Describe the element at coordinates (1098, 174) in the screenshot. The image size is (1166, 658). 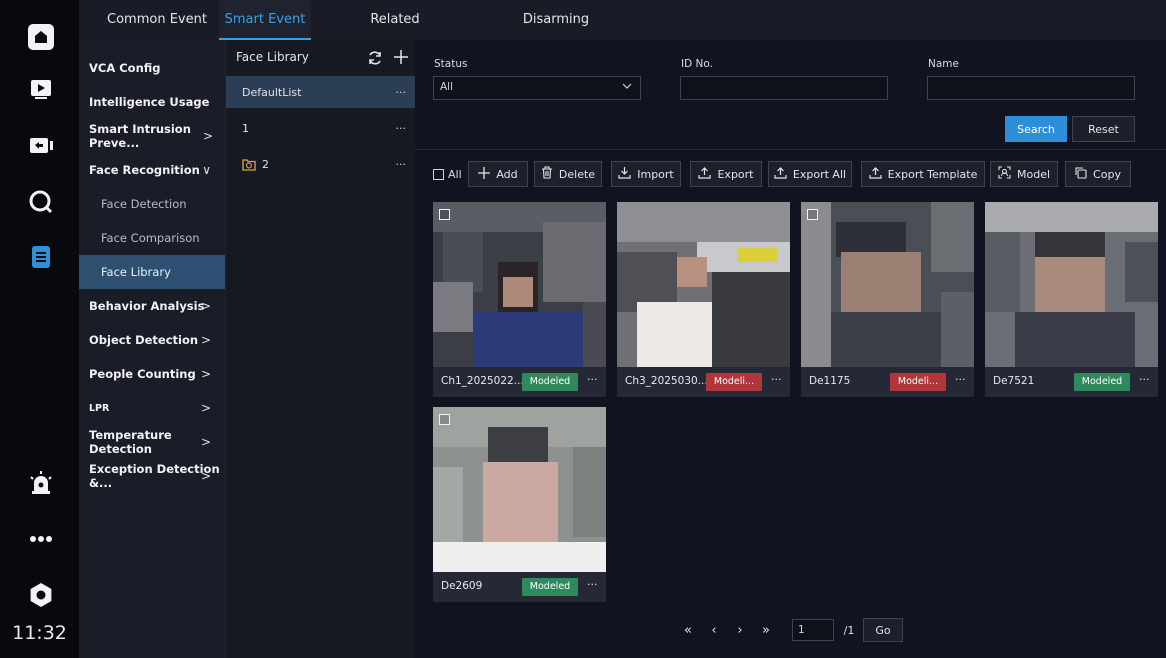
I see `copy-button: Copy` at that location.